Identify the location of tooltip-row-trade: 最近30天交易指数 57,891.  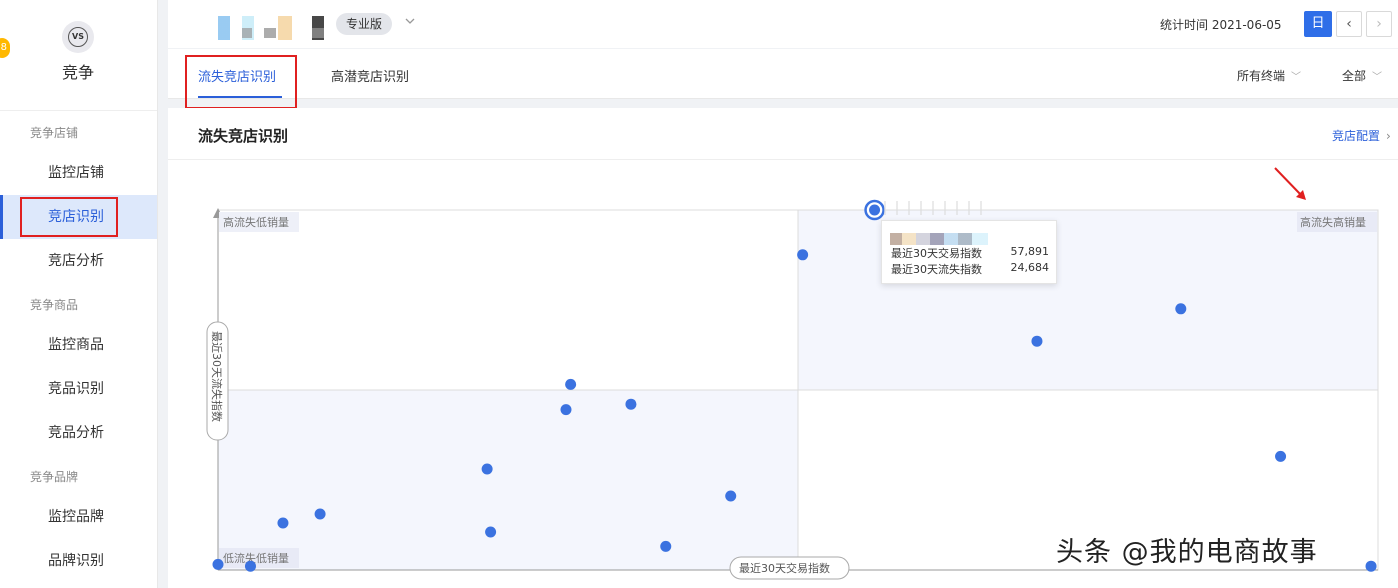
(970, 253).